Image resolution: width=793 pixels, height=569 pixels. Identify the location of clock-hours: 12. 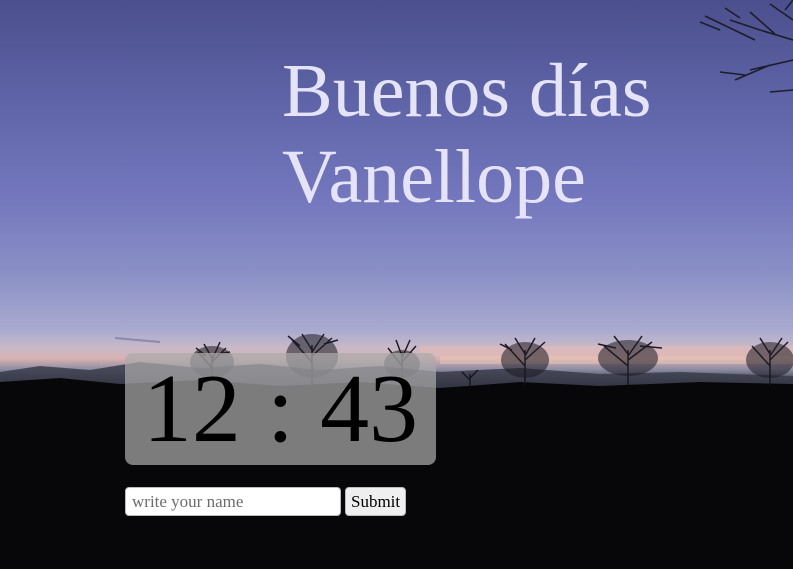
(191, 409).